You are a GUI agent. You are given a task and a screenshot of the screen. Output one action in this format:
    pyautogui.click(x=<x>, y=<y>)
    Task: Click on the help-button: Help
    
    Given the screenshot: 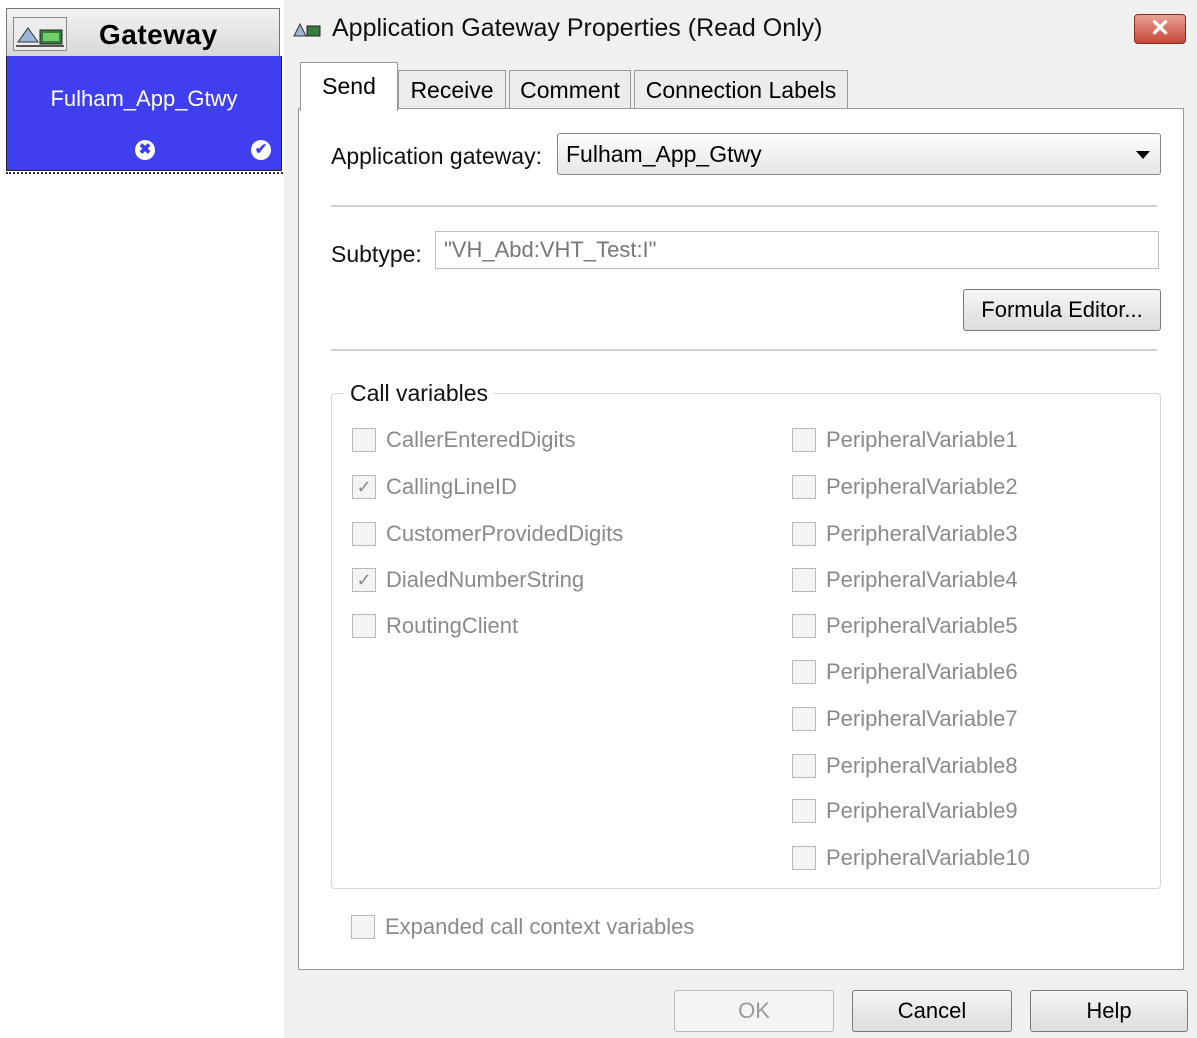 What is the action you would take?
    pyautogui.click(x=1109, y=1011)
    